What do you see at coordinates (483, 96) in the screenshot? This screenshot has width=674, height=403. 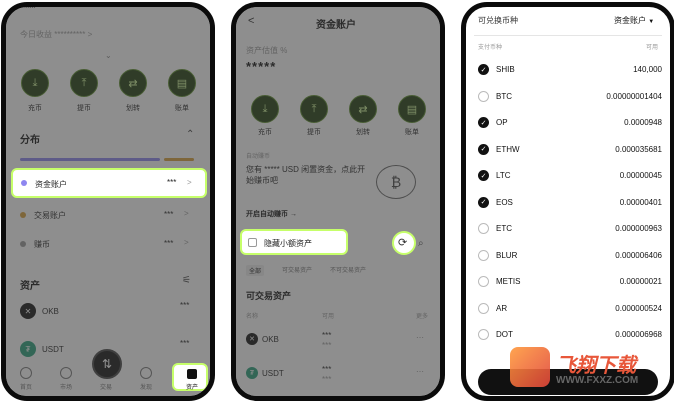 I see `coin-checkbox-btc` at bounding box center [483, 96].